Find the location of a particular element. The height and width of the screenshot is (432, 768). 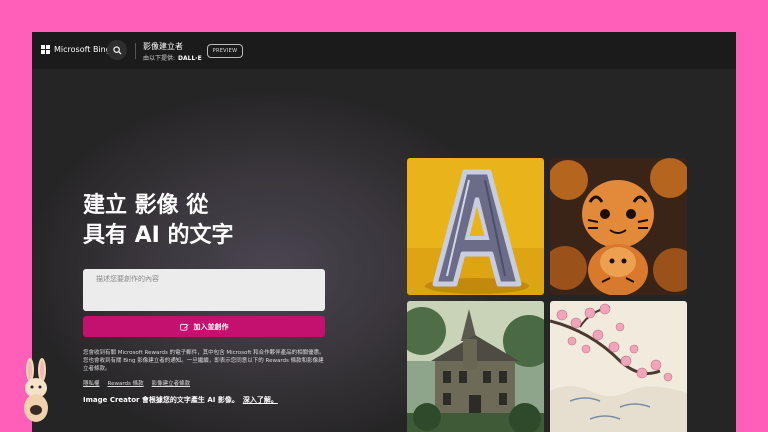

search-button is located at coordinates (117, 50).